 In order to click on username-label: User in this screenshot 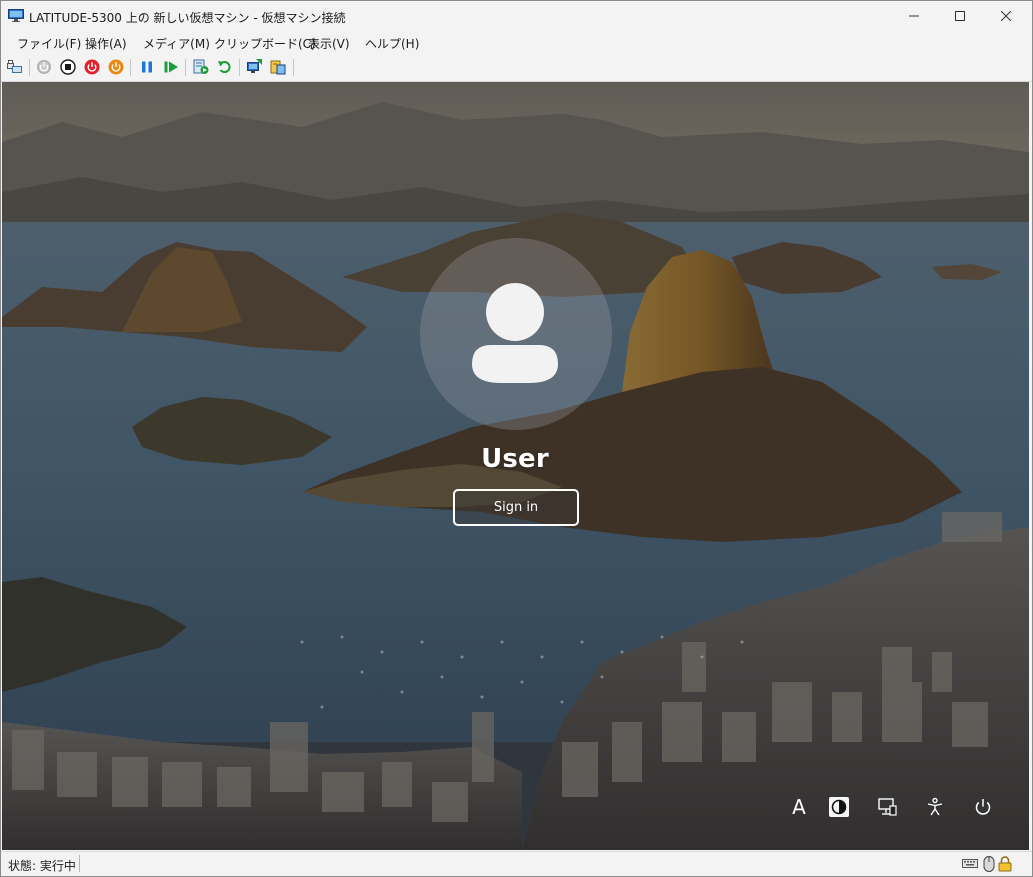, I will do `click(515, 459)`.